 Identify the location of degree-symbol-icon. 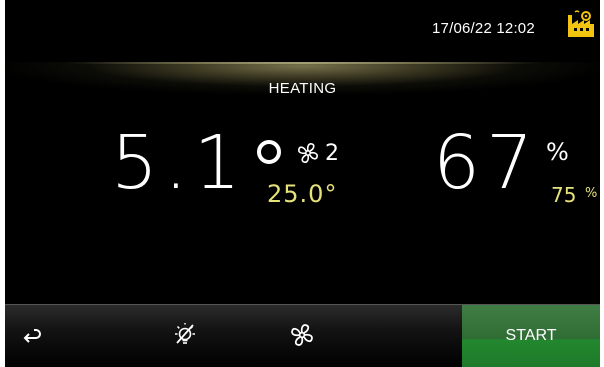
(269, 152).